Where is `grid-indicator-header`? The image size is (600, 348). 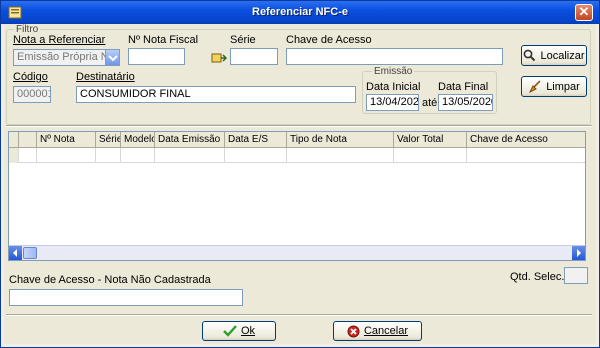
grid-indicator-header is located at coordinates (14, 140).